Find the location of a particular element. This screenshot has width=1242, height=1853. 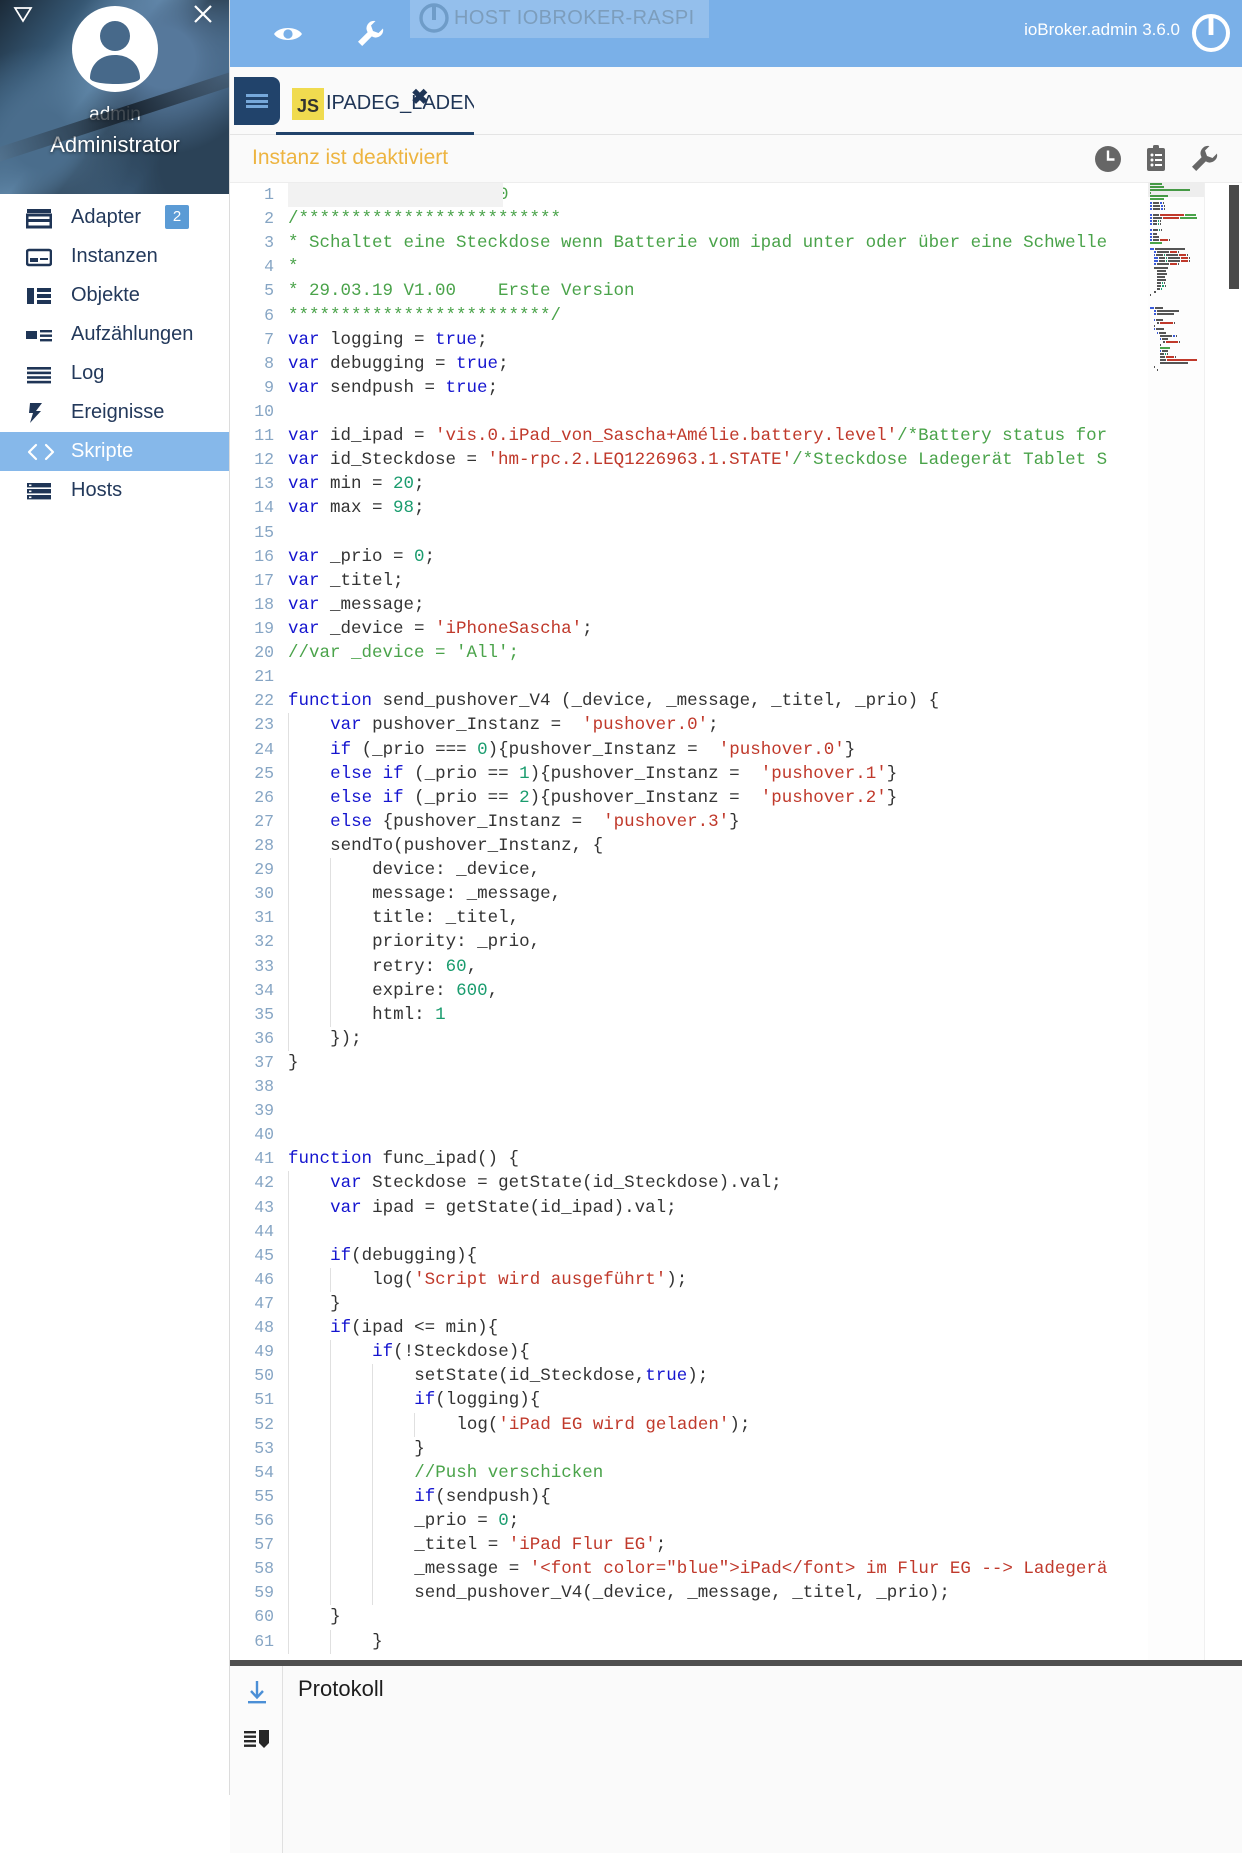

code-line: 32 priority: _prio, is located at coordinates (689, 942).